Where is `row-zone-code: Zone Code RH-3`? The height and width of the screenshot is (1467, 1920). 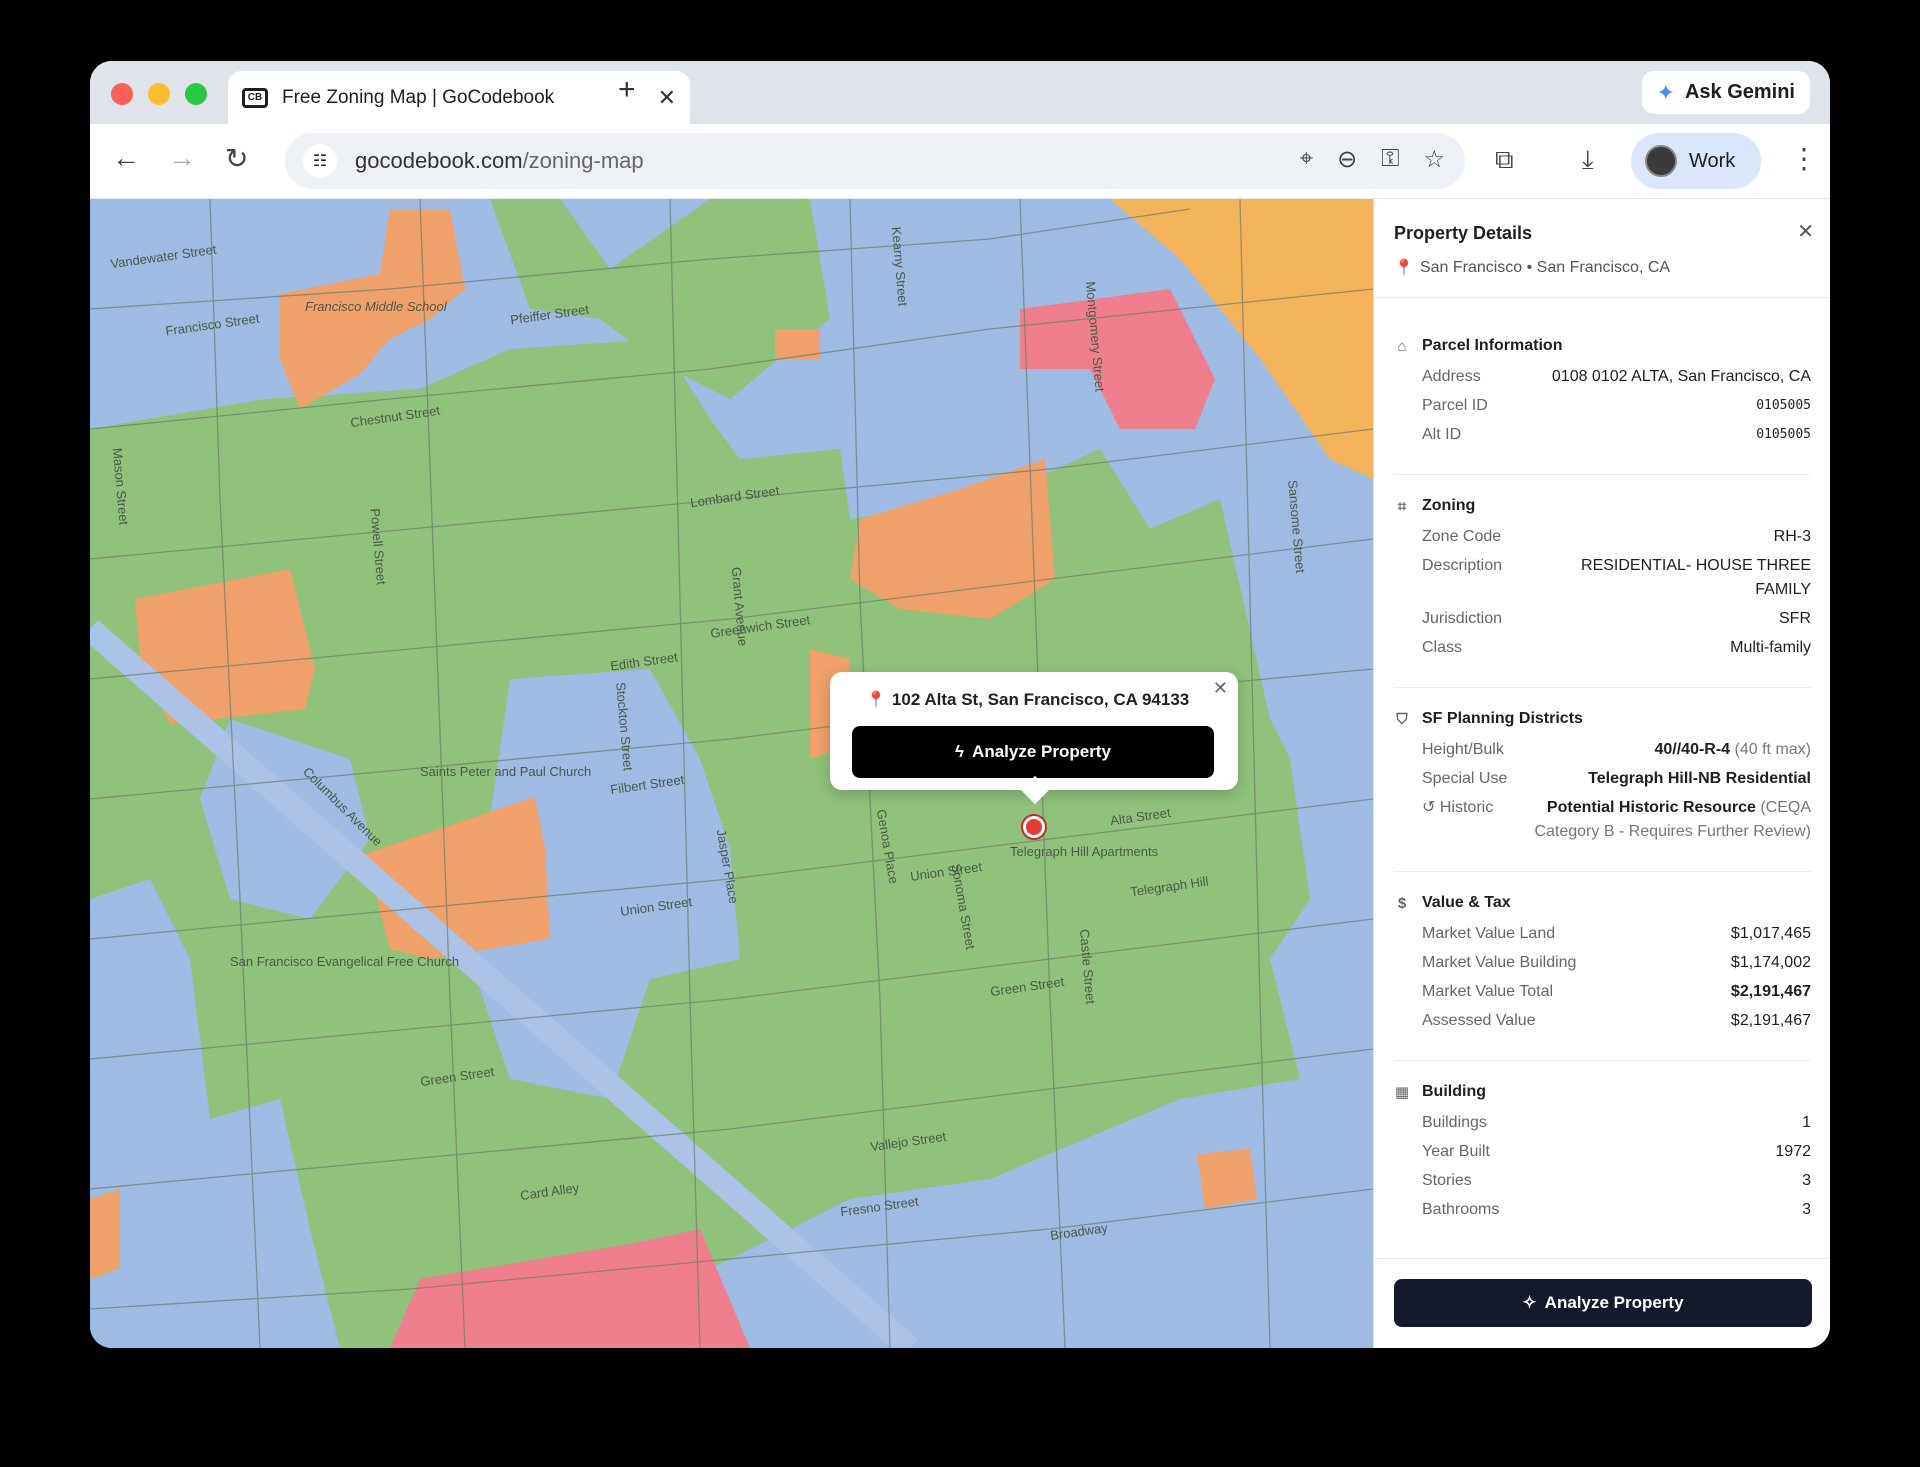
row-zone-code: Zone Code RH-3 is located at coordinates (1616, 536).